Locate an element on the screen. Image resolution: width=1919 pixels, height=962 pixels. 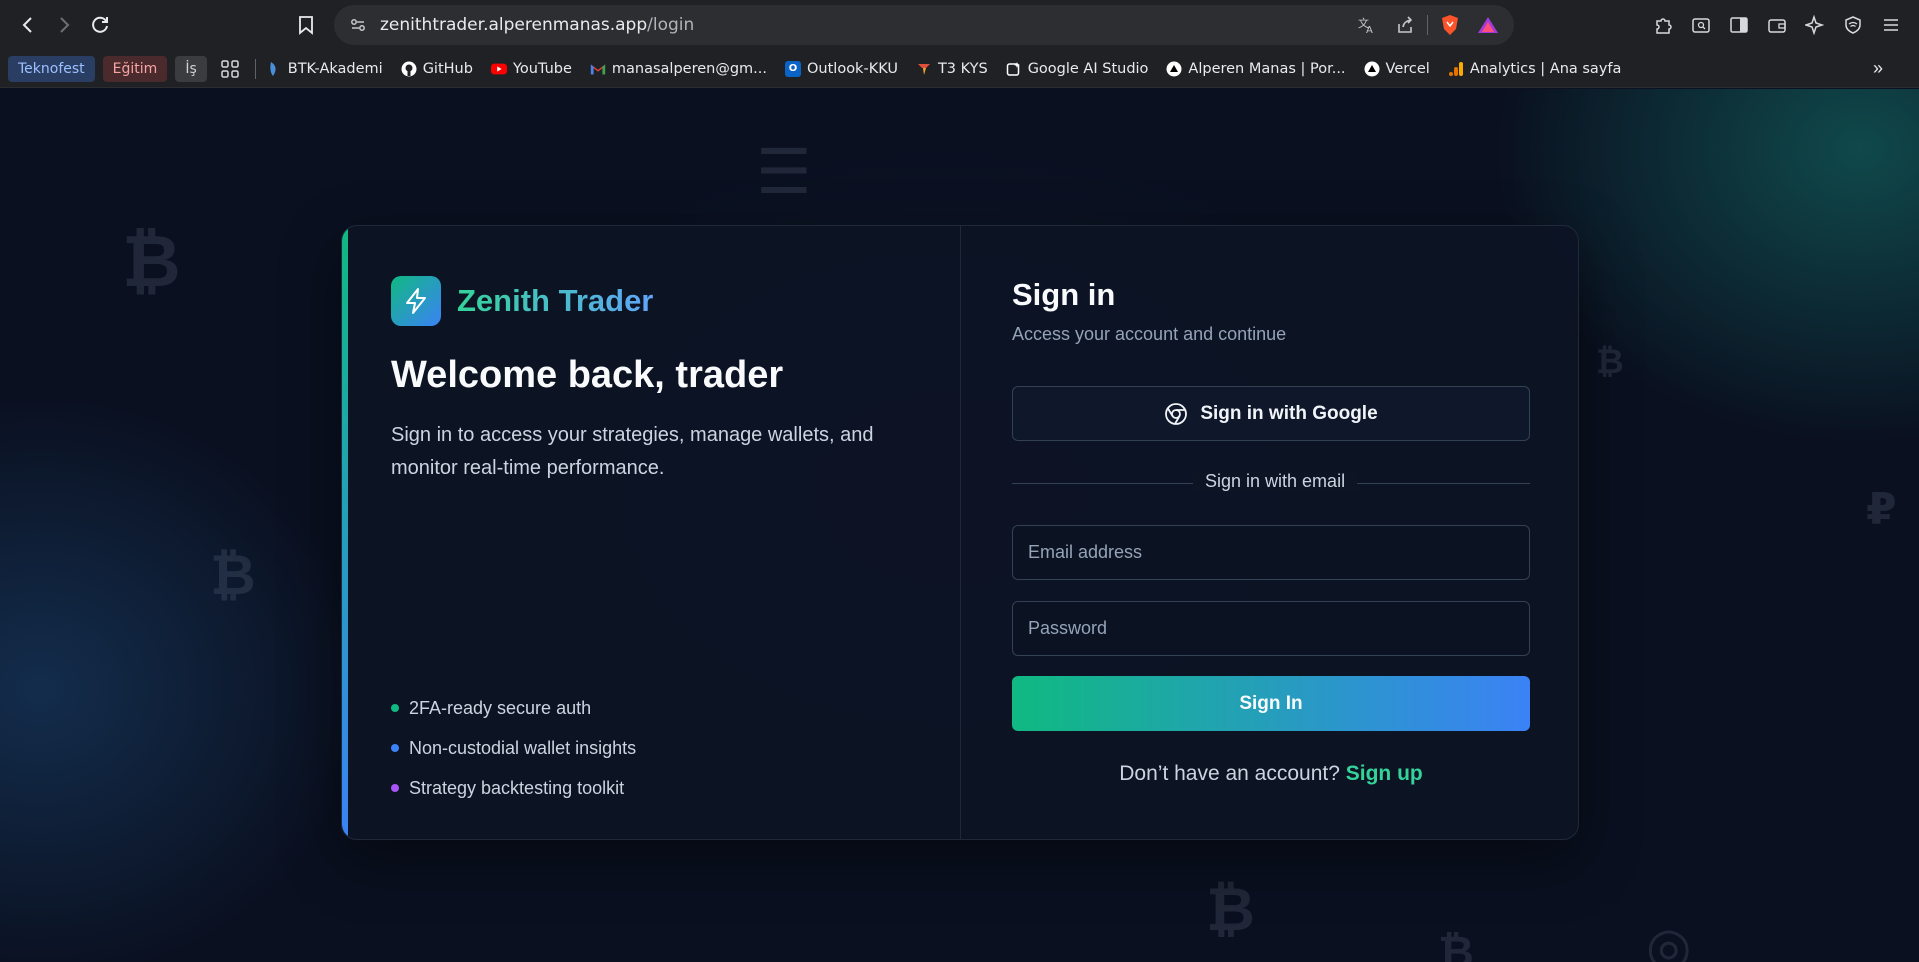
bookmark-vercel: Vercel is located at coordinates (1397, 69).